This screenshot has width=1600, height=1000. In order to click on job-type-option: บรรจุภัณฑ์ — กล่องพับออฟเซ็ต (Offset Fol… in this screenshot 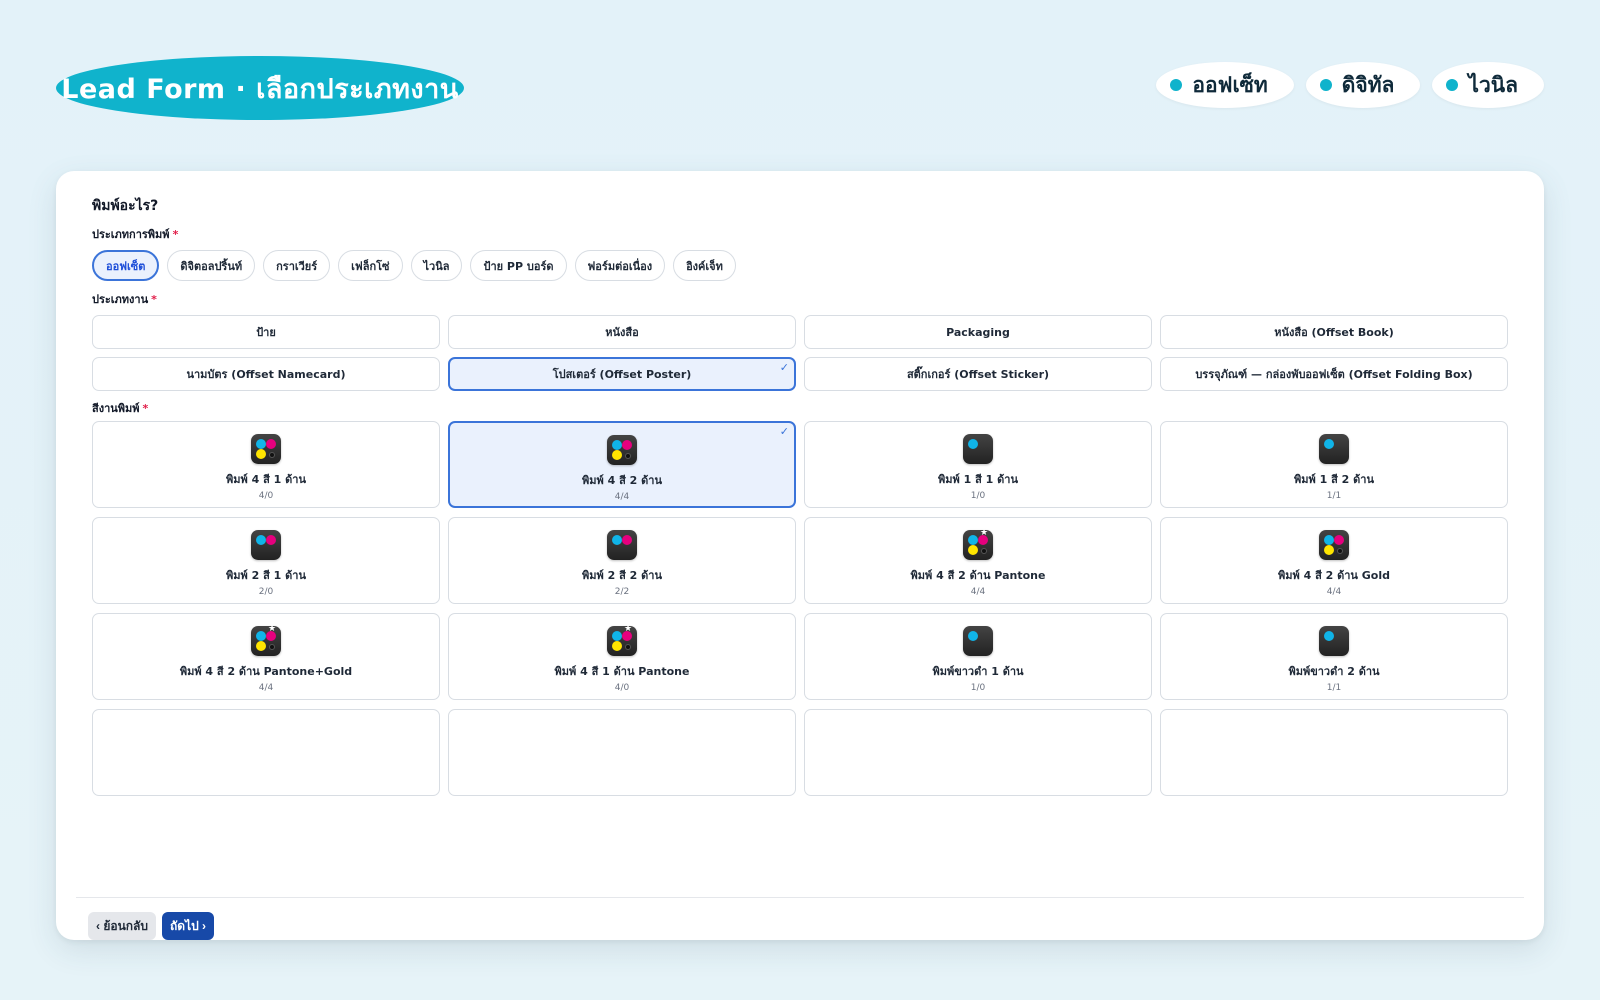, I will do `click(1334, 374)`.